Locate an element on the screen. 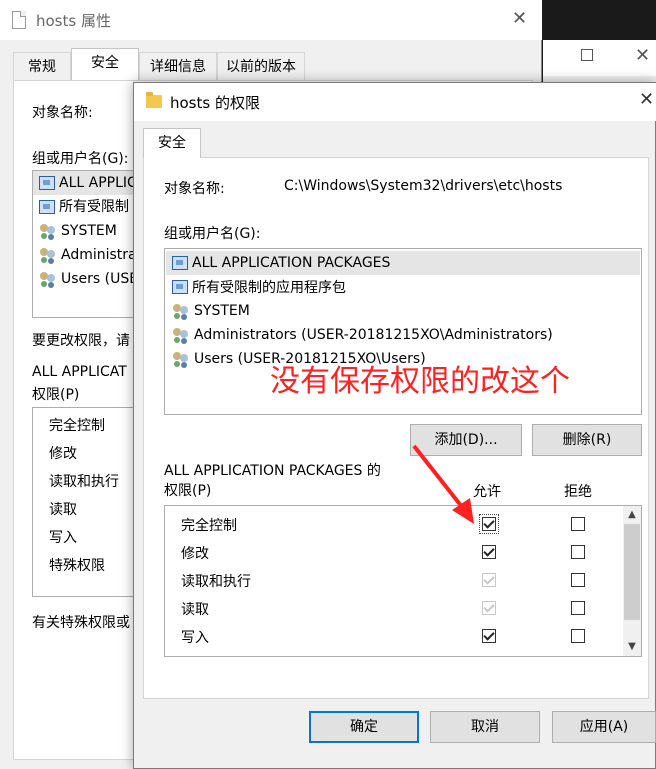 This screenshot has width=656, height=769. dialog-title: hosts 的权限 is located at coordinates (215, 103).